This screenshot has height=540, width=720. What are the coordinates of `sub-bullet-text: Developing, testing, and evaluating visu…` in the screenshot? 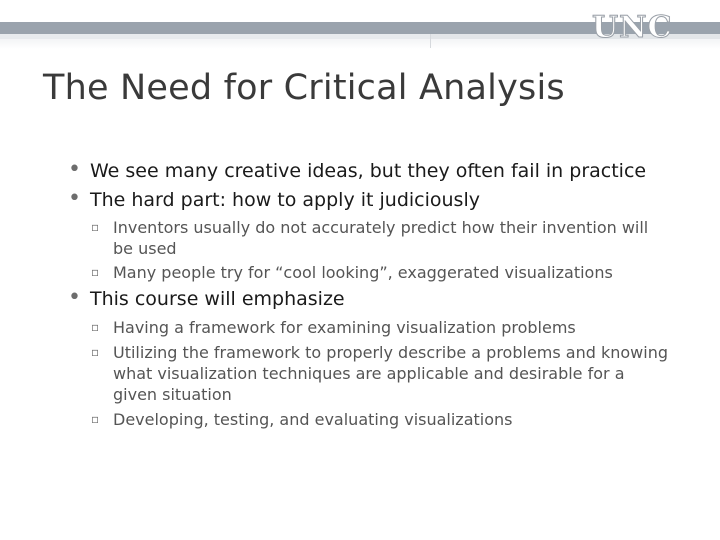 It's located at (313, 419).